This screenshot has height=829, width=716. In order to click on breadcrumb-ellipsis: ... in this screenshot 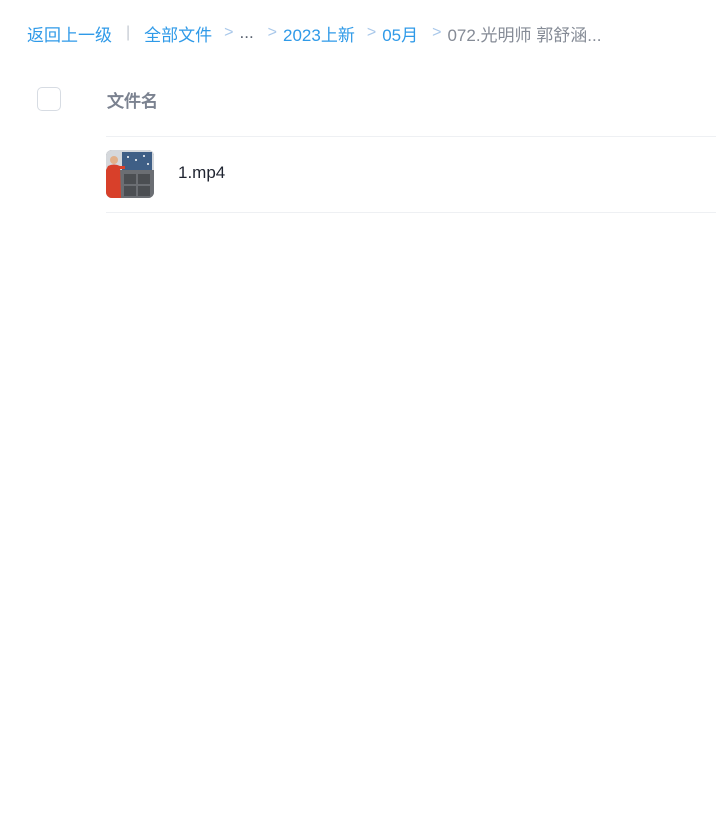, I will do `click(247, 33)`.